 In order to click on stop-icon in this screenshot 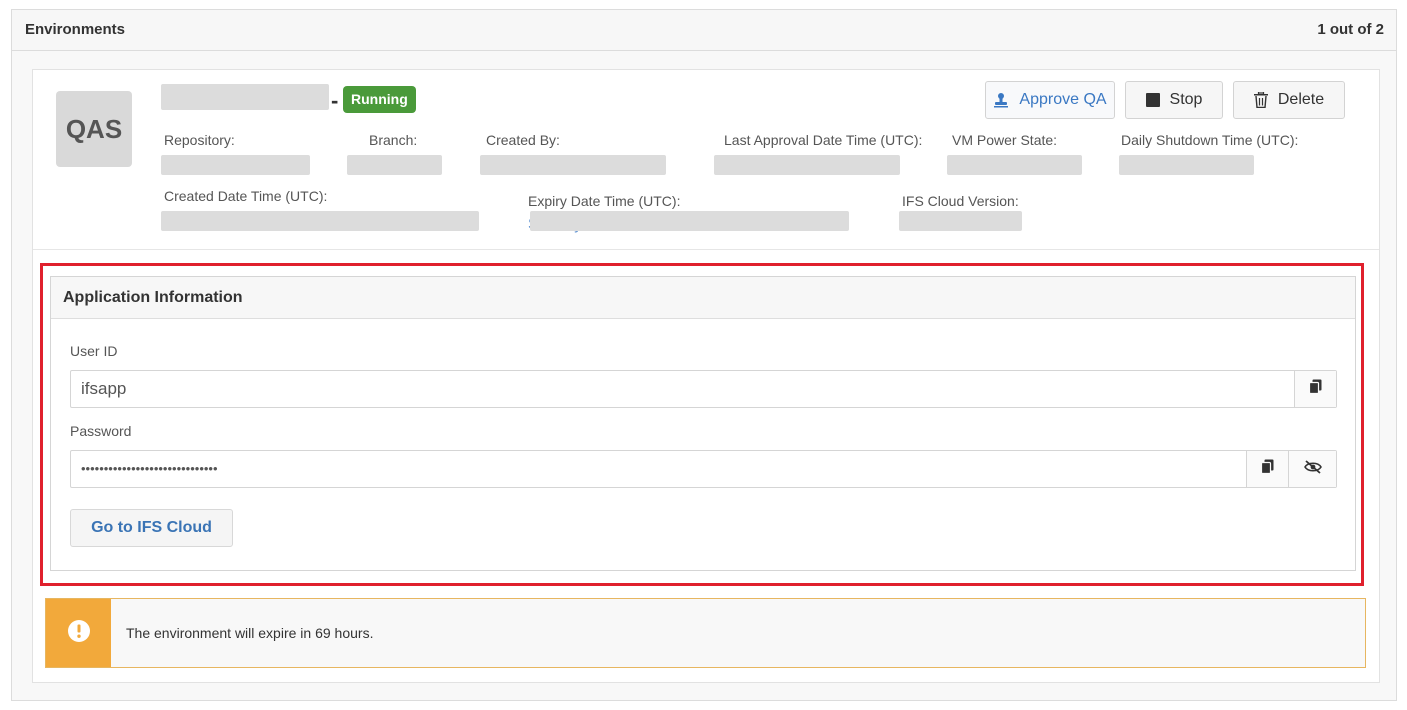, I will do `click(1152, 100)`.